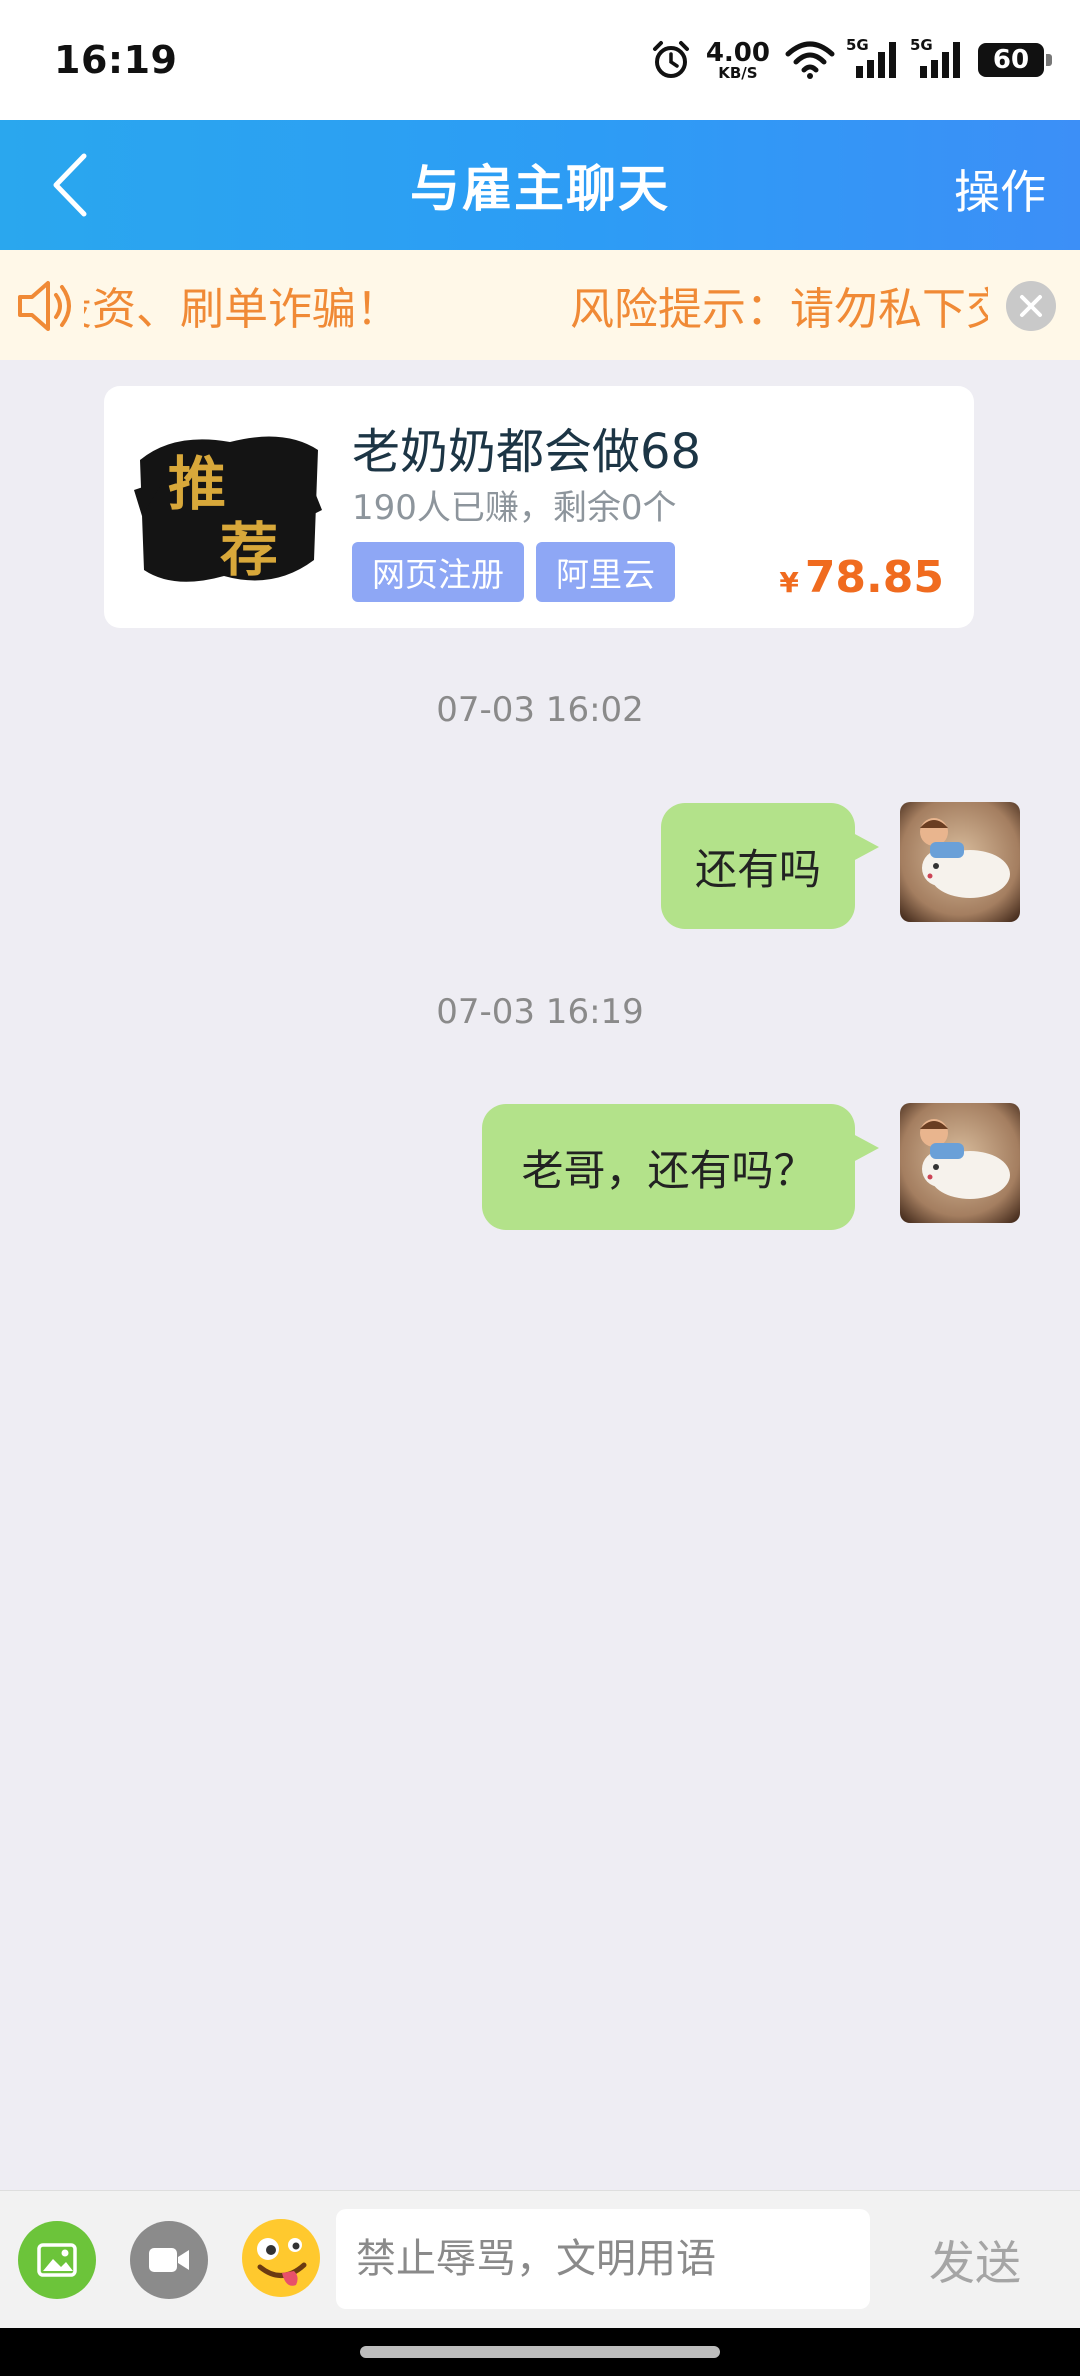  Describe the element at coordinates (540, 189) in the screenshot. I see `page-title: 与雇主聊天` at that location.